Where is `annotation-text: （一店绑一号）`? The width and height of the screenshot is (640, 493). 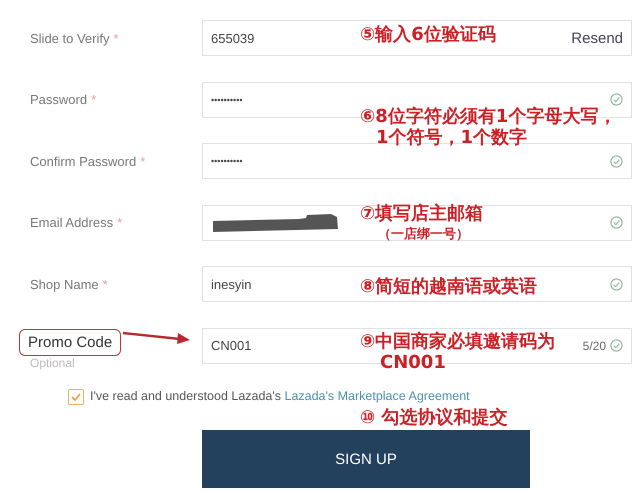
annotation-text: （一店绑一号） is located at coordinates (423, 235).